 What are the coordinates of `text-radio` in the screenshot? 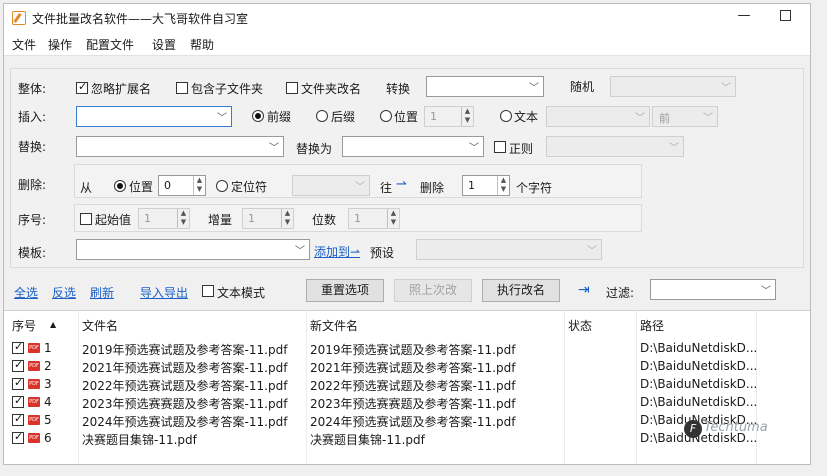 It's located at (506, 116).